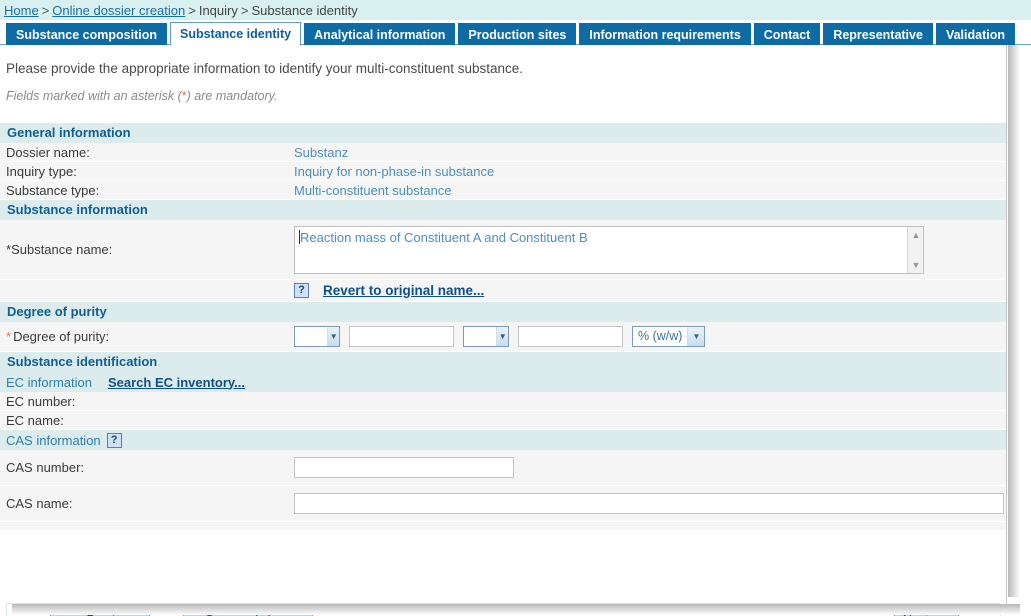 This screenshot has width=1031, height=616. I want to click on label-degree-of-purity-text: Degree of purity:, so click(61, 336).